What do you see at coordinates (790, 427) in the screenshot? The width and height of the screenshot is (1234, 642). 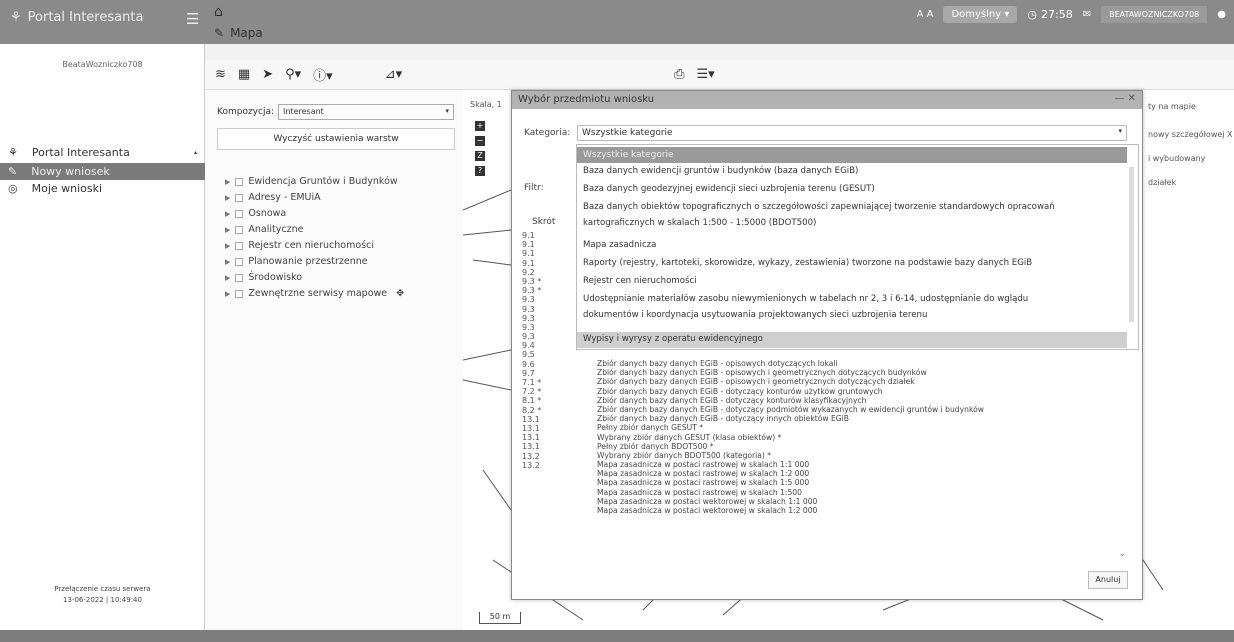 I see `list-item: Pełny zbiór danych GESUT *` at bounding box center [790, 427].